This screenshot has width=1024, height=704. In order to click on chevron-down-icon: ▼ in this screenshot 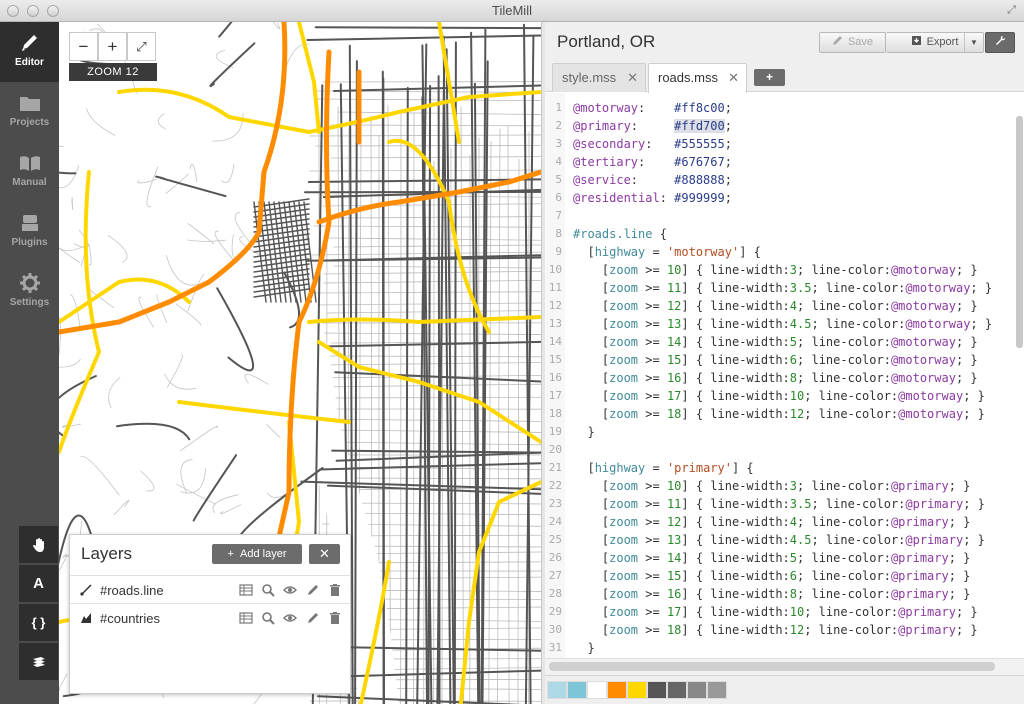, I will do `click(973, 42)`.